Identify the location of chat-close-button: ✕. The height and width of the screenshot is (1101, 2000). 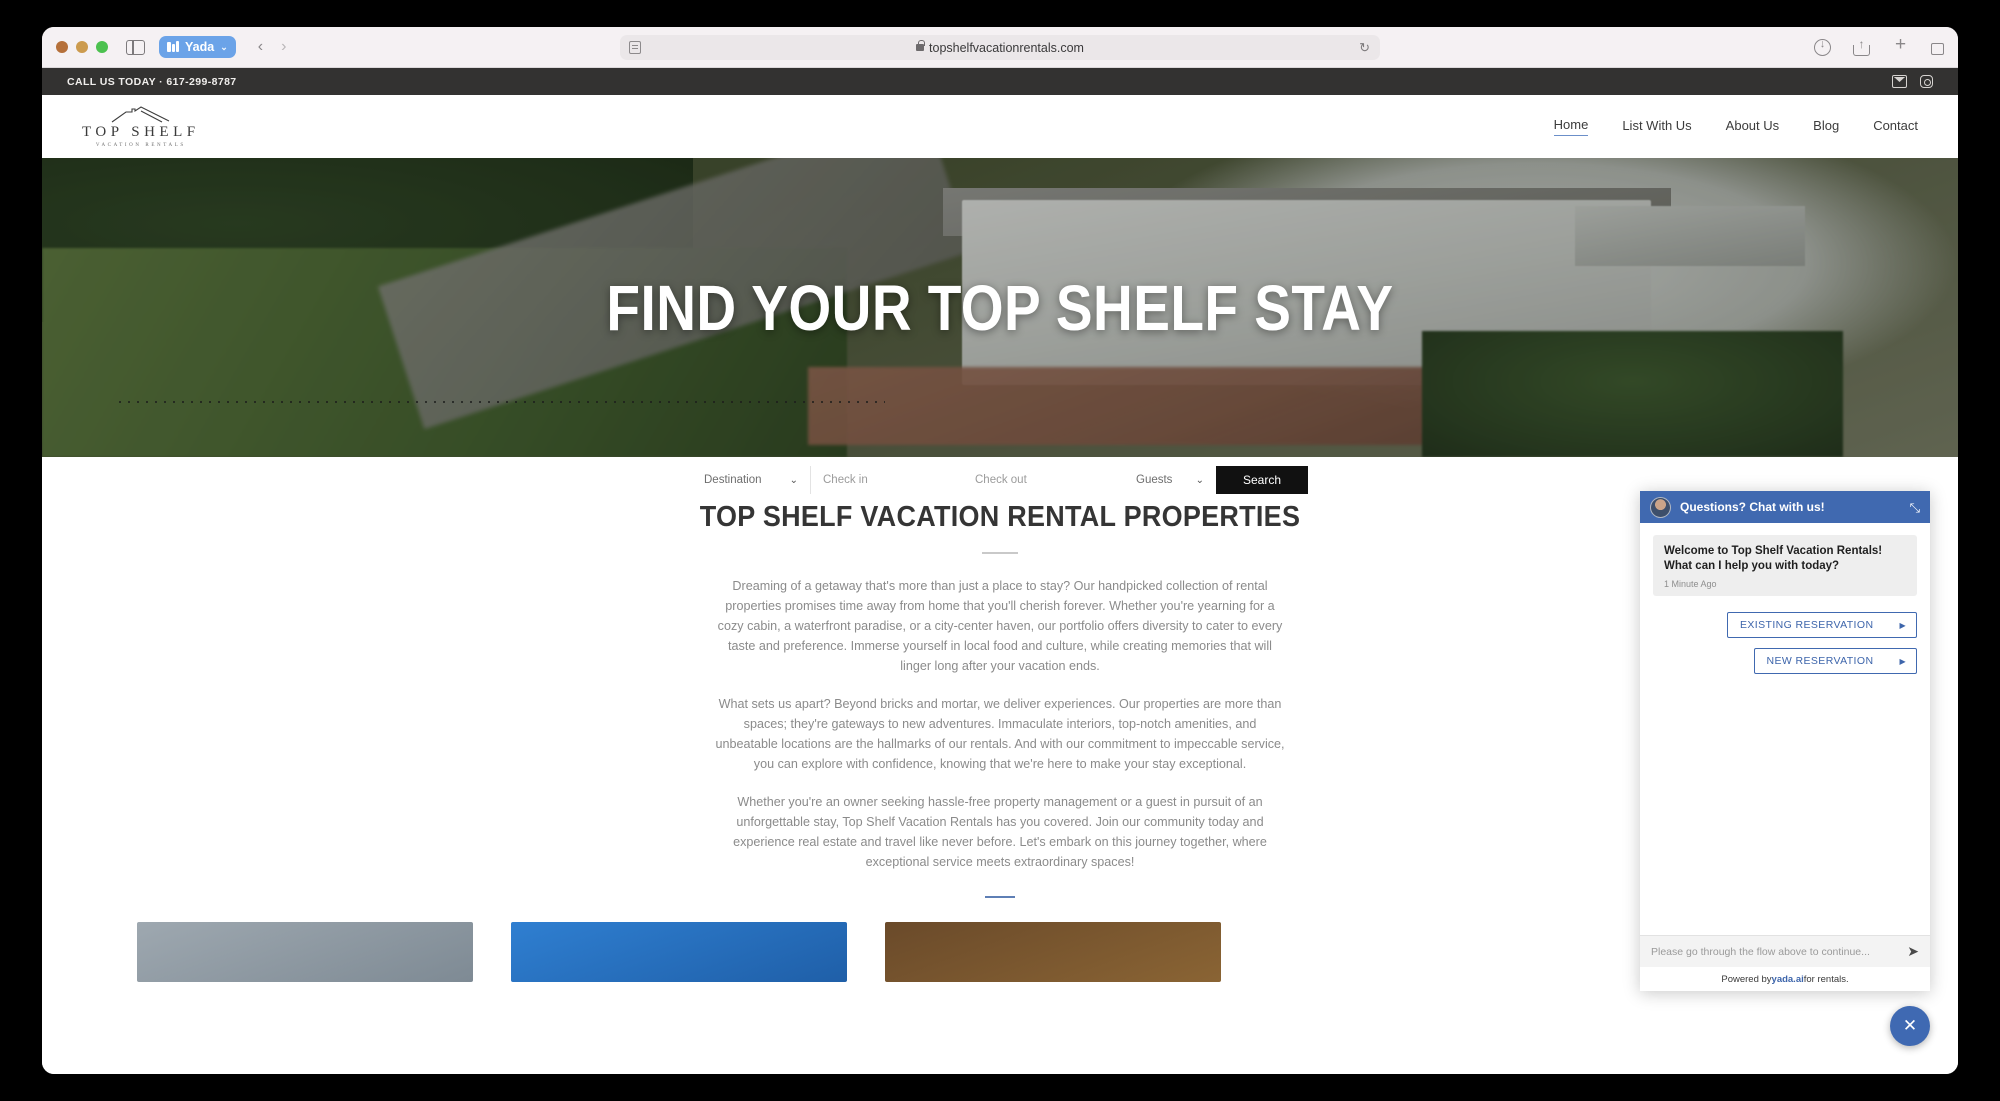
(1910, 1026).